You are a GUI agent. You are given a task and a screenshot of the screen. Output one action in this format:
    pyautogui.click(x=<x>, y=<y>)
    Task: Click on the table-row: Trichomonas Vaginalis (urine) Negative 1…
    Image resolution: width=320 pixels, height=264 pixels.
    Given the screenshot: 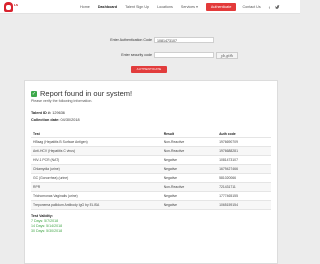 What is the action you would take?
    pyautogui.click(x=151, y=196)
    